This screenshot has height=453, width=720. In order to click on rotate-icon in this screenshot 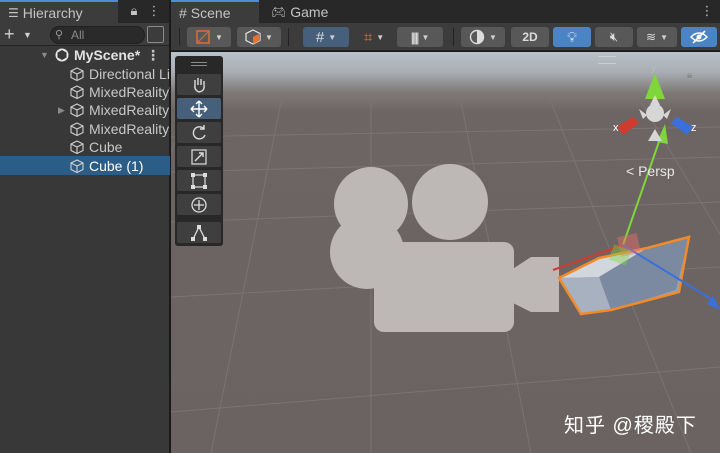, I will do `click(199, 132)`.